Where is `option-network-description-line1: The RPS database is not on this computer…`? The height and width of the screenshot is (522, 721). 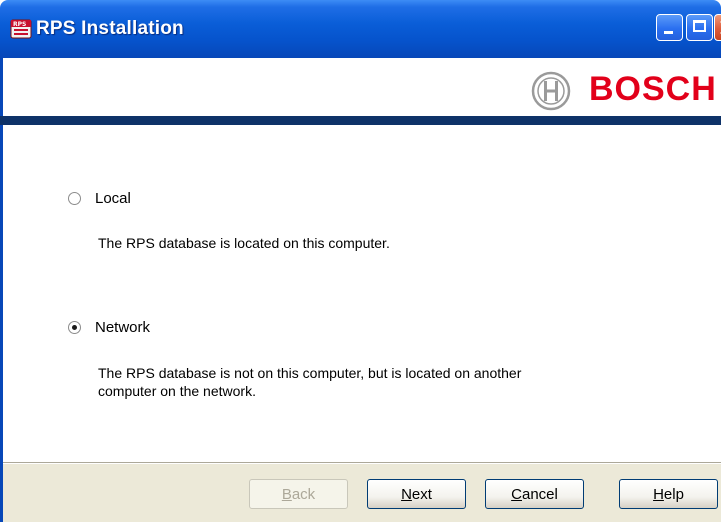
option-network-description-line1: The RPS database is not on this computer… is located at coordinates (310, 373).